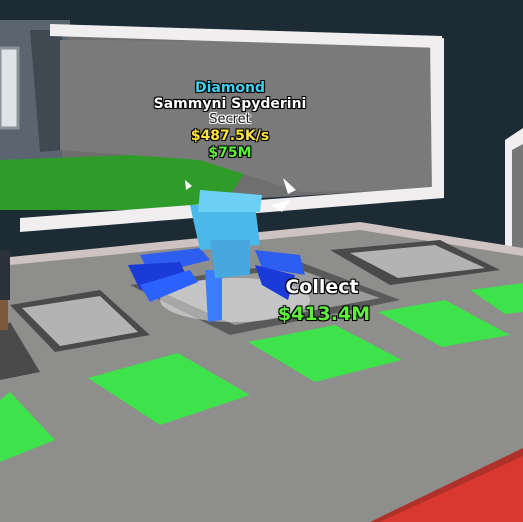  Describe the element at coordinates (10, 88) in the screenshot. I see `building-window` at that location.